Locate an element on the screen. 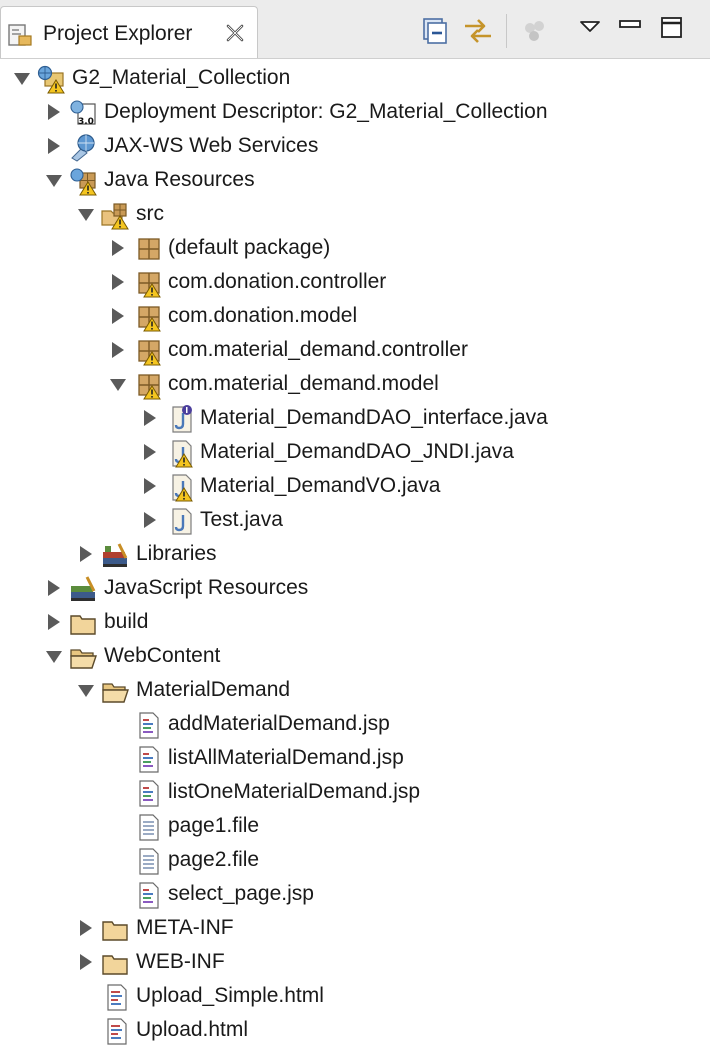 This screenshot has width=710, height=1052. tree-item-label: listOneMaterialDemand.jsp is located at coordinates (294, 791).